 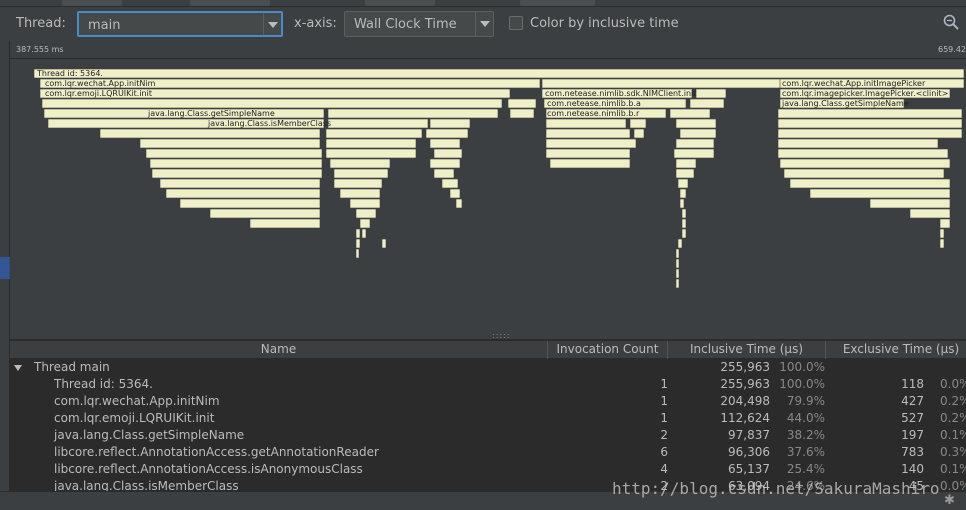 I want to click on splitter-grip-icon: :::::, so click(x=500, y=336).